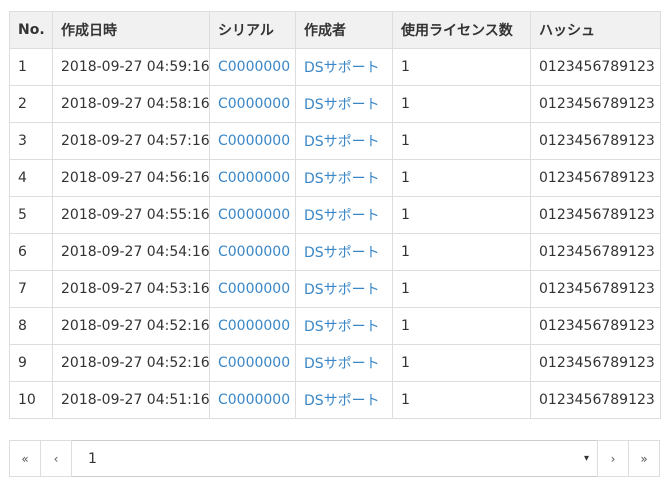 Image resolution: width=670 pixels, height=490 pixels. I want to click on column-header-no: No., so click(31, 30).